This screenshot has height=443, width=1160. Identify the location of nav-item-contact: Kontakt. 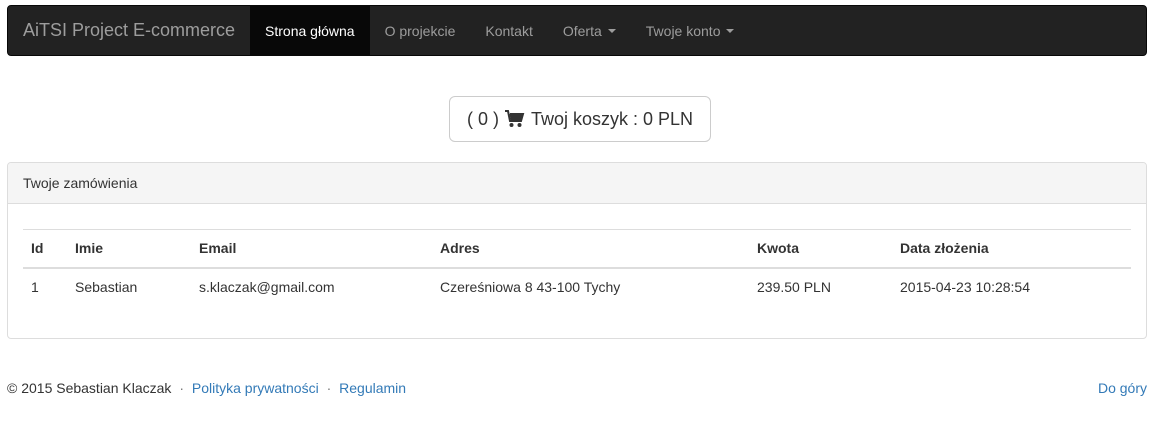
(508, 30).